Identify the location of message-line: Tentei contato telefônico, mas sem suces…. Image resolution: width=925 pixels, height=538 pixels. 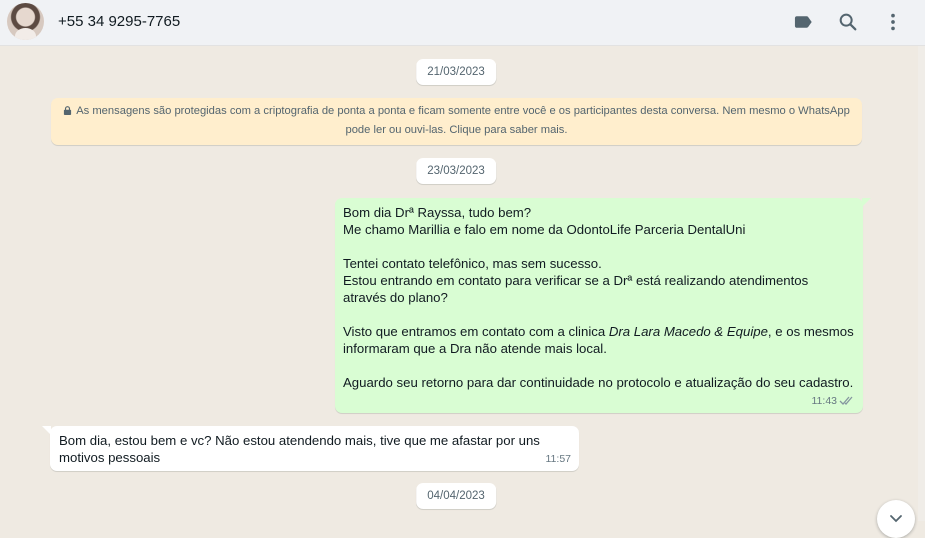
(472, 263).